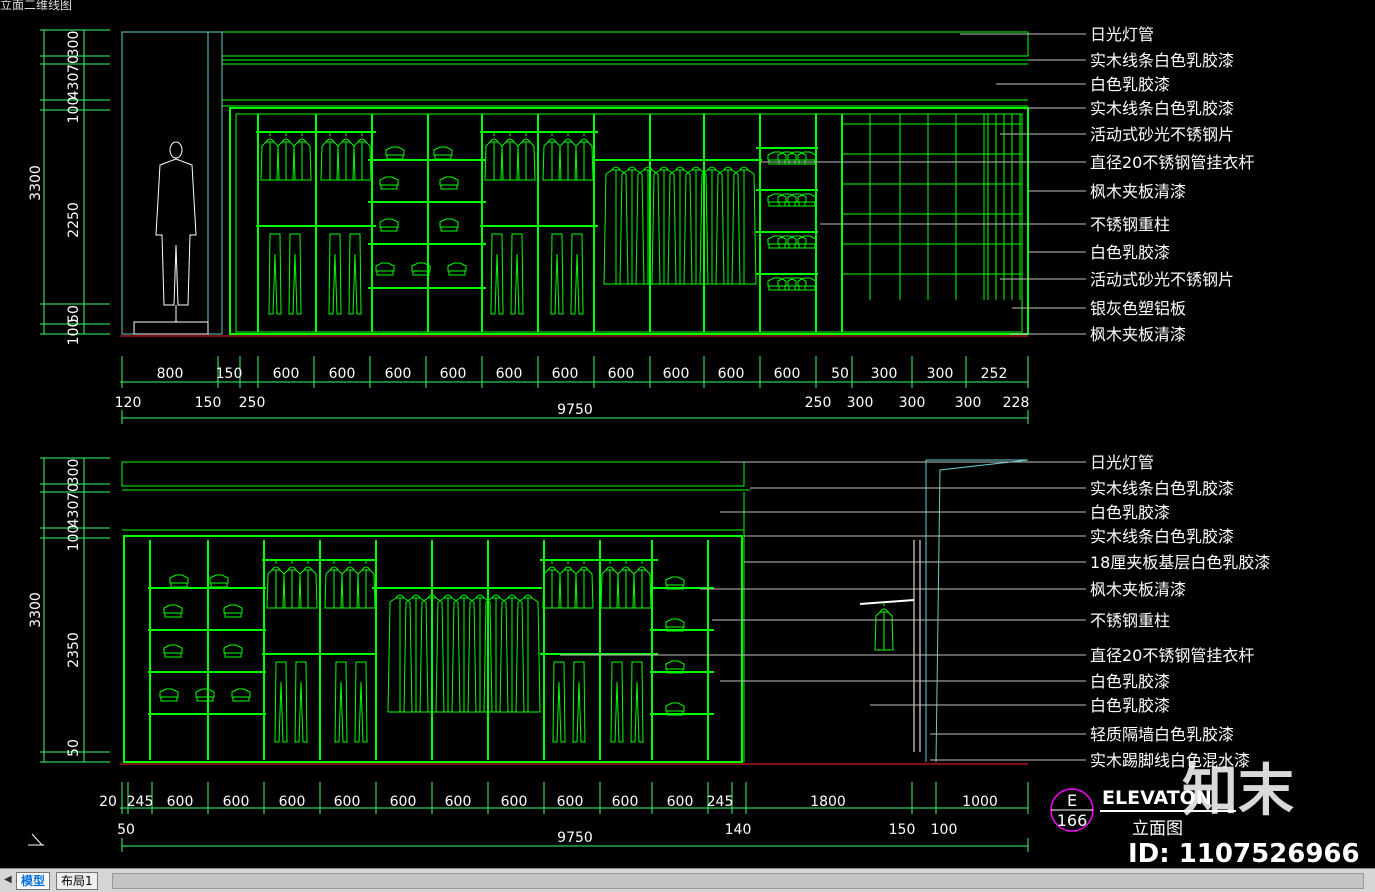 The height and width of the screenshot is (892, 1375). What do you see at coordinates (1072, 820) in the screenshot?
I see `title-block-number: 166` at bounding box center [1072, 820].